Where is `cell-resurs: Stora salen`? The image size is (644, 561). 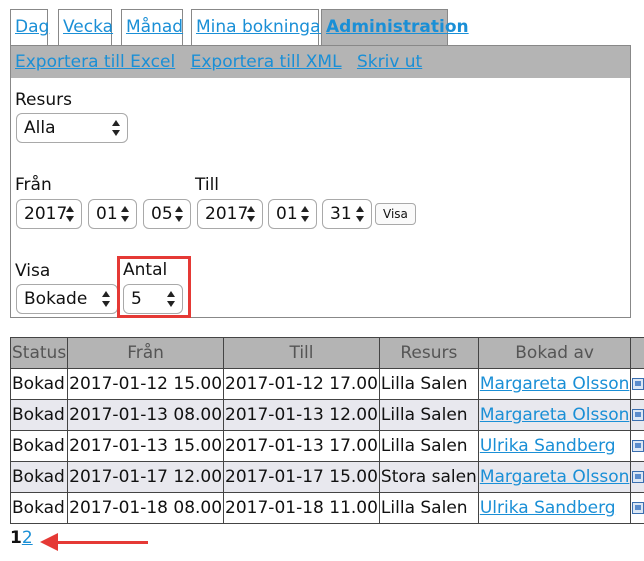 cell-resurs: Stora salen is located at coordinates (428, 477).